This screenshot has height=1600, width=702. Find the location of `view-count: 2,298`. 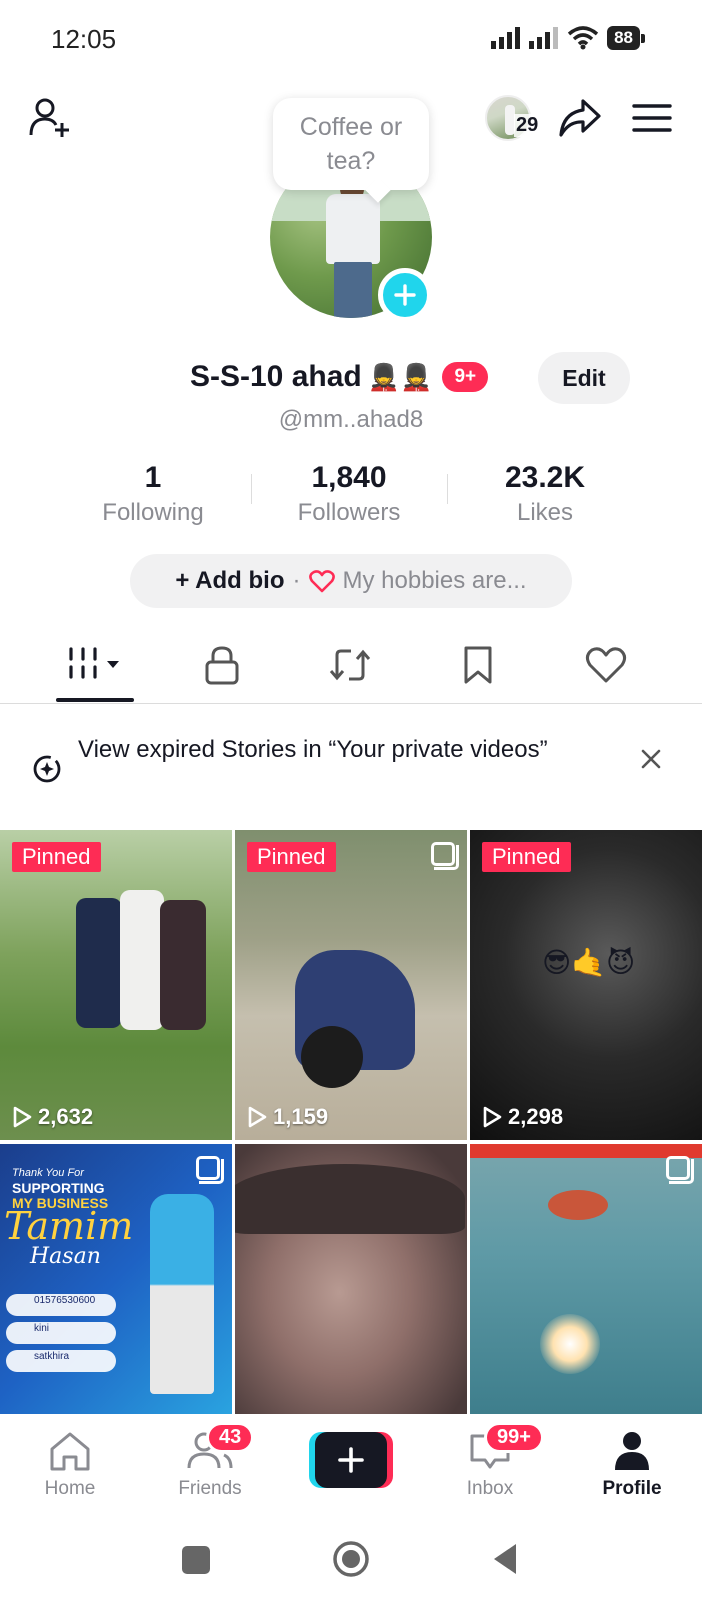

view-count: 2,298 is located at coordinates (522, 1117).